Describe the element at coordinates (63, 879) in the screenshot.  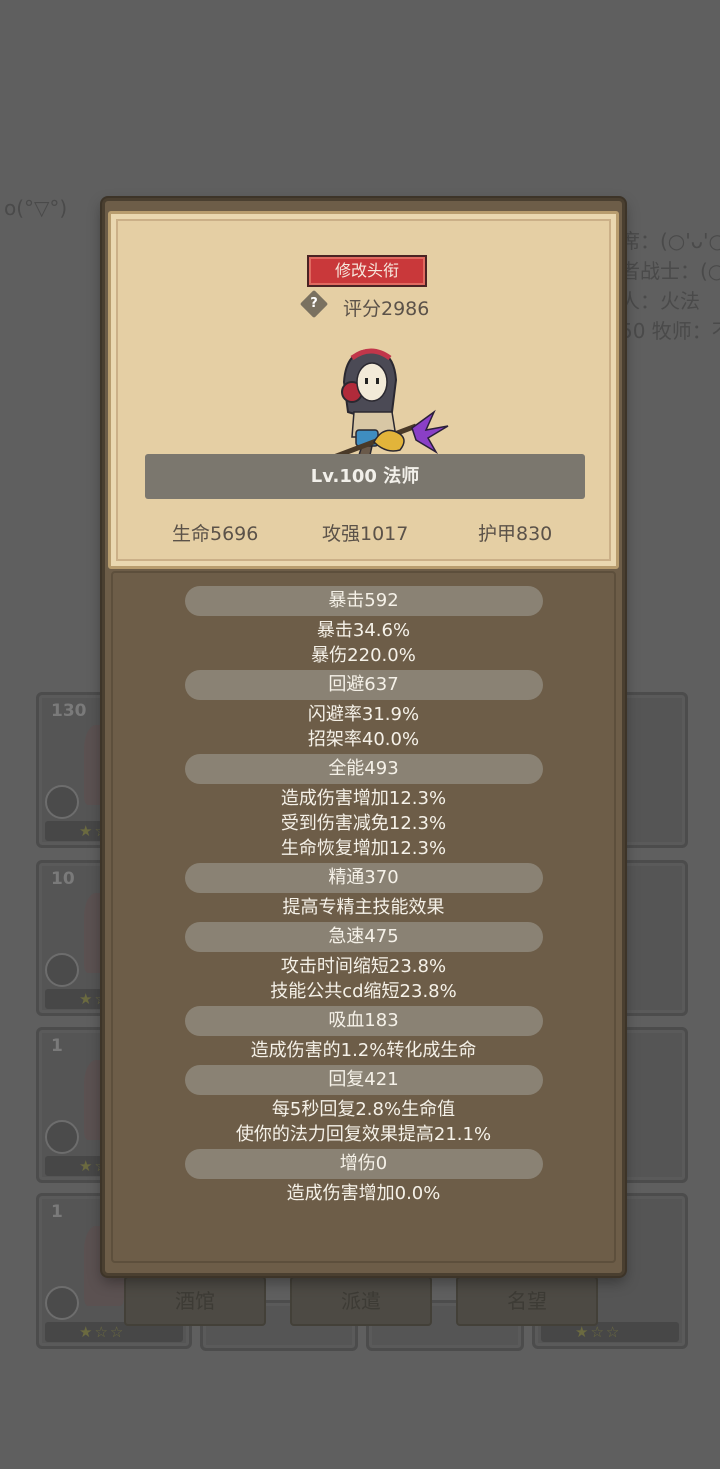
I see `hero-card-level: 10` at that location.